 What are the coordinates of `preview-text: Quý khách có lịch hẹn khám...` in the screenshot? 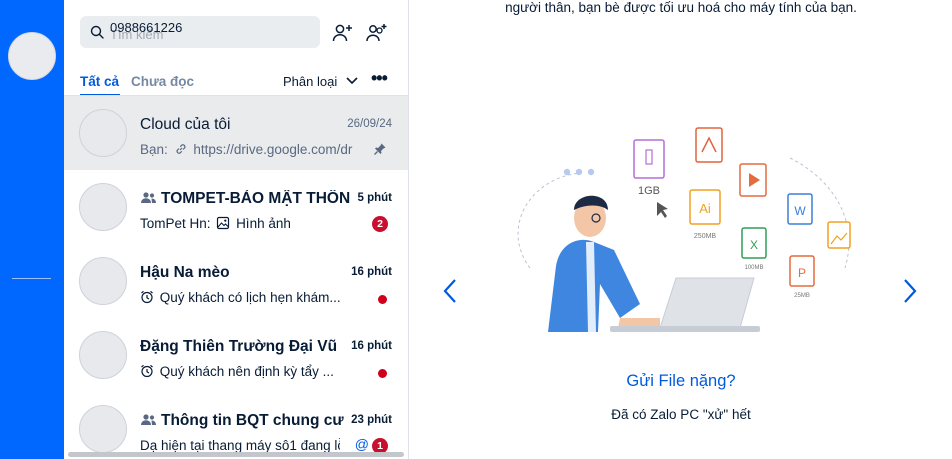 It's located at (250, 297).